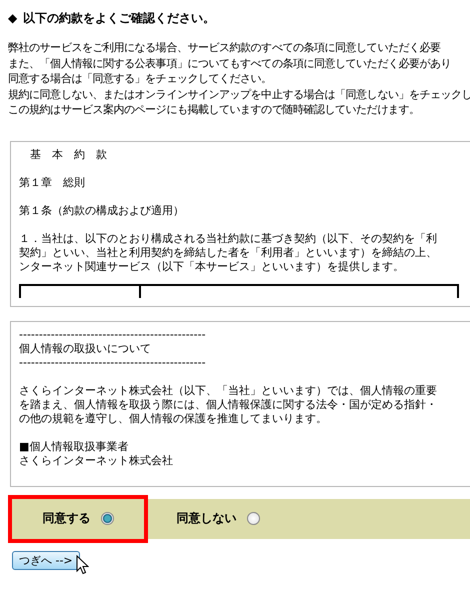  I want to click on document-line: 第１条（約款の構成および適用）, so click(102, 211).